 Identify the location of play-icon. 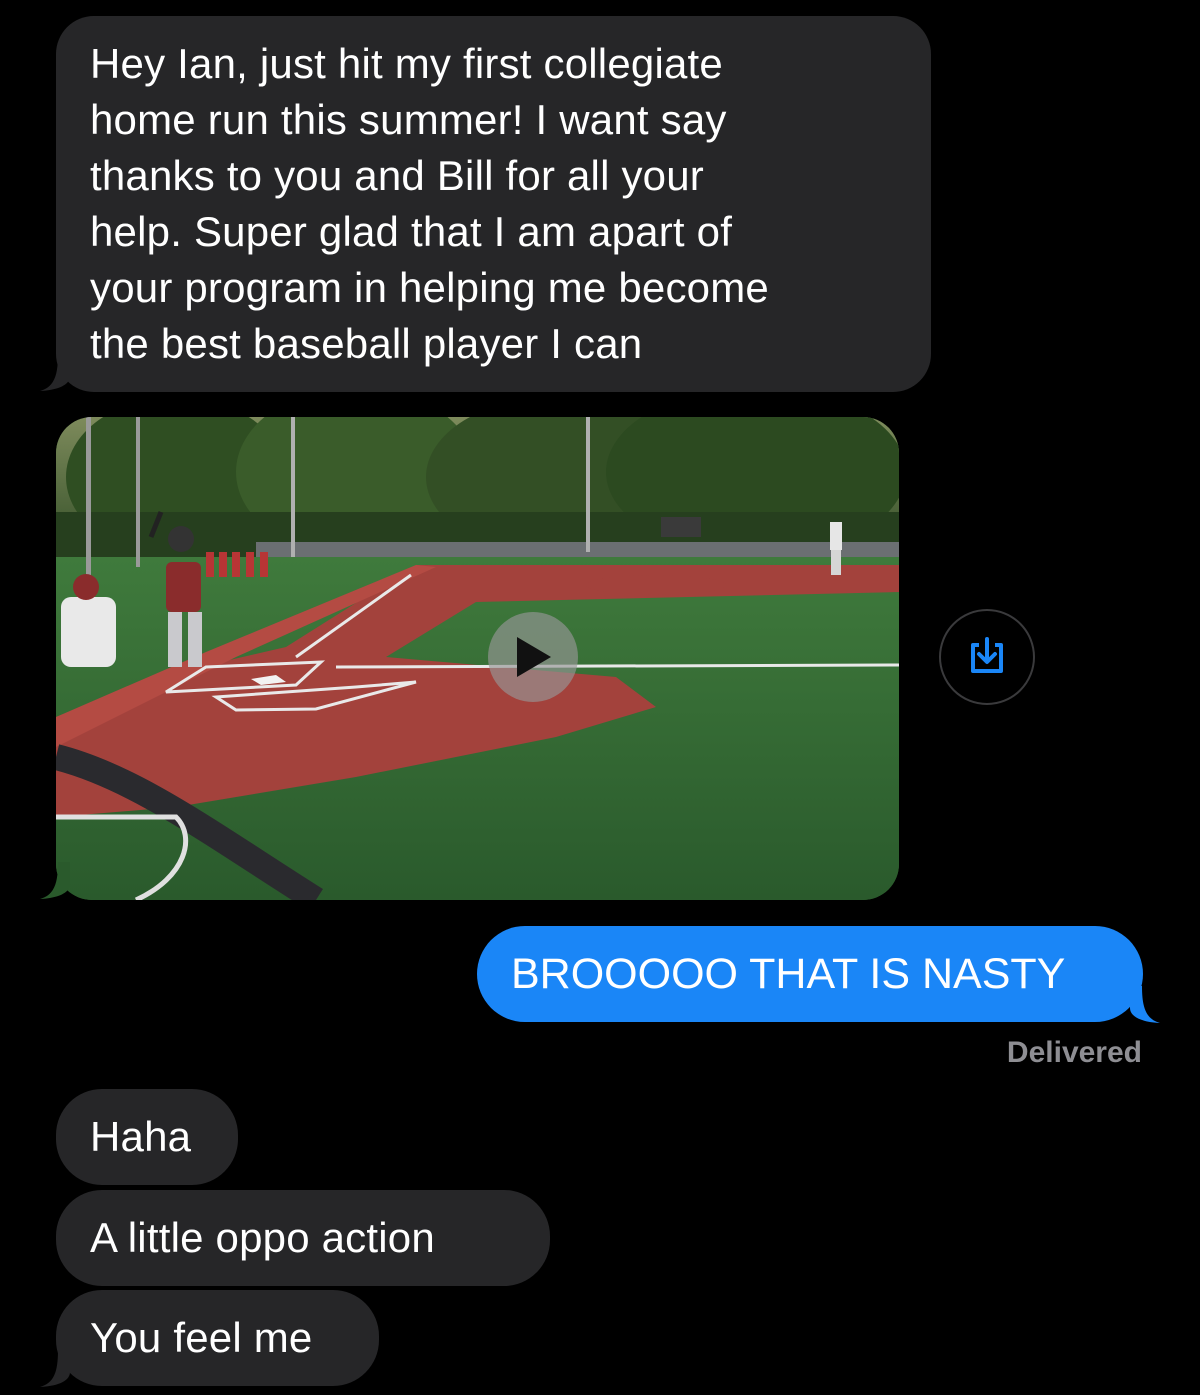
(534, 657).